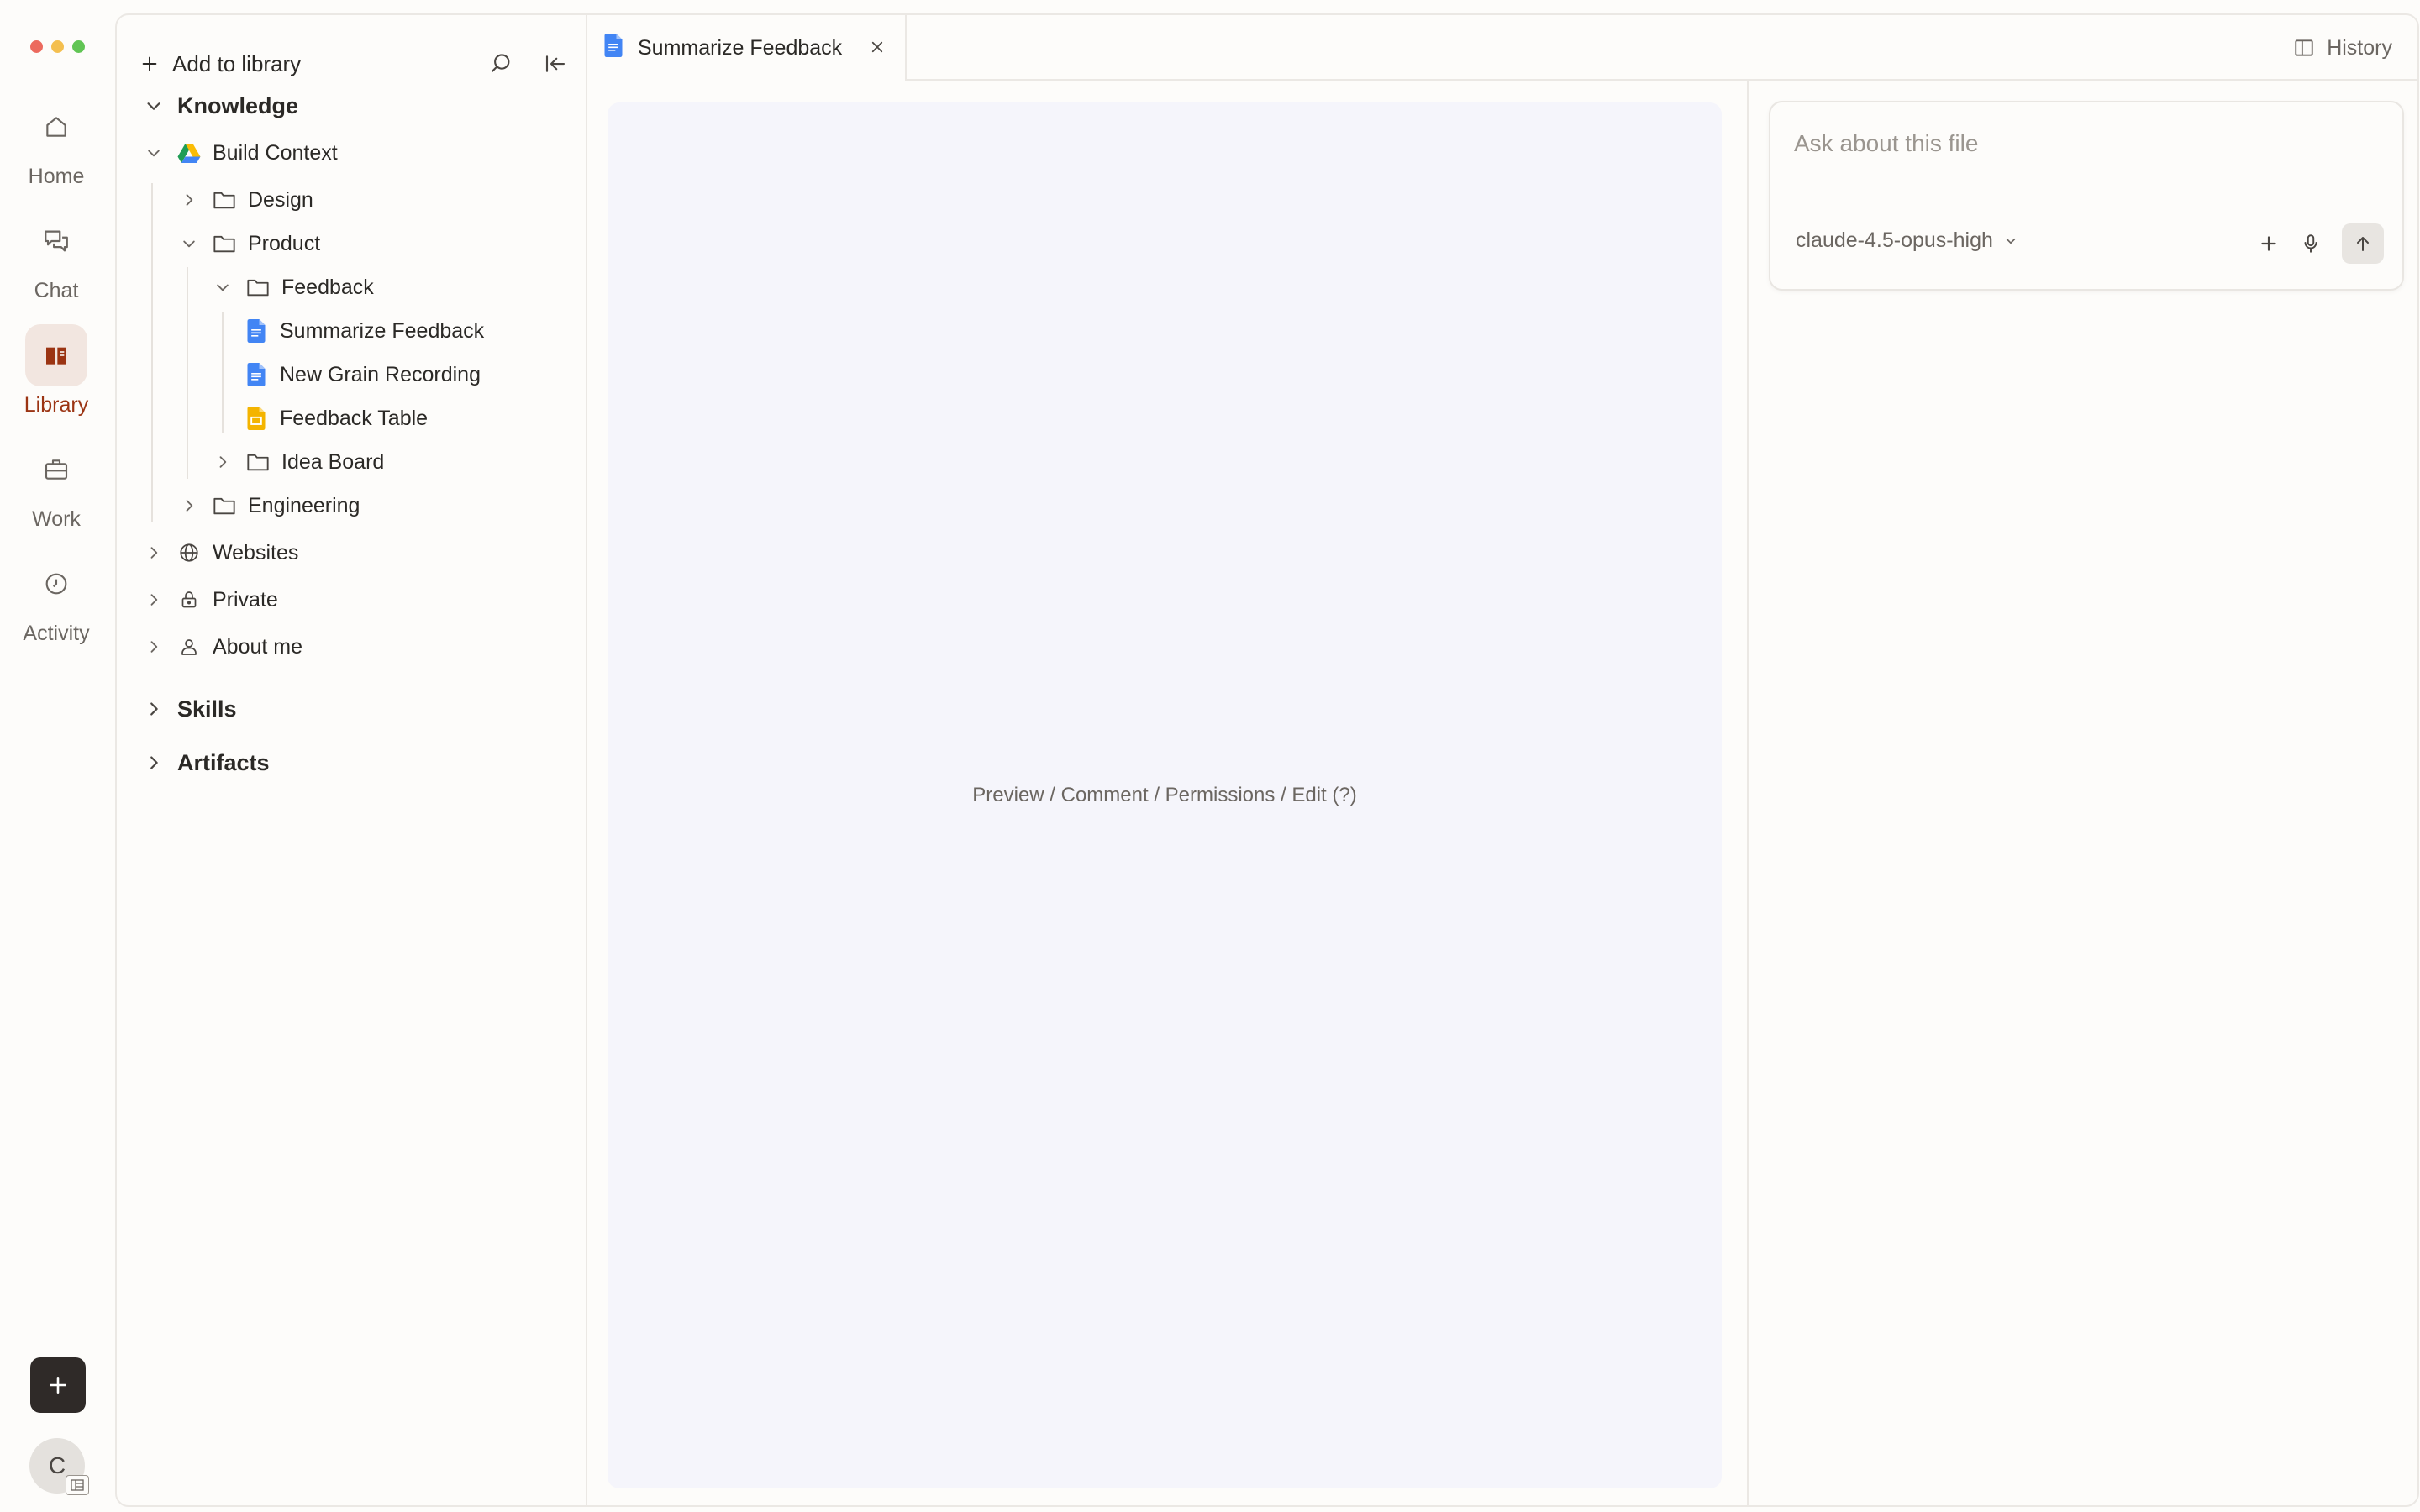  Describe the element at coordinates (246, 599) in the screenshot. I see `private-label: Private` at that location.